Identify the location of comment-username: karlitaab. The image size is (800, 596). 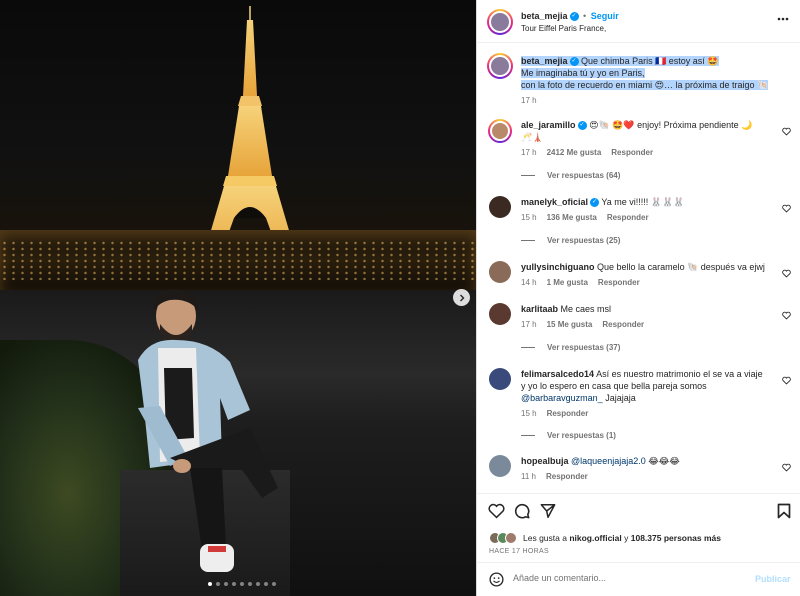
(539, 309).